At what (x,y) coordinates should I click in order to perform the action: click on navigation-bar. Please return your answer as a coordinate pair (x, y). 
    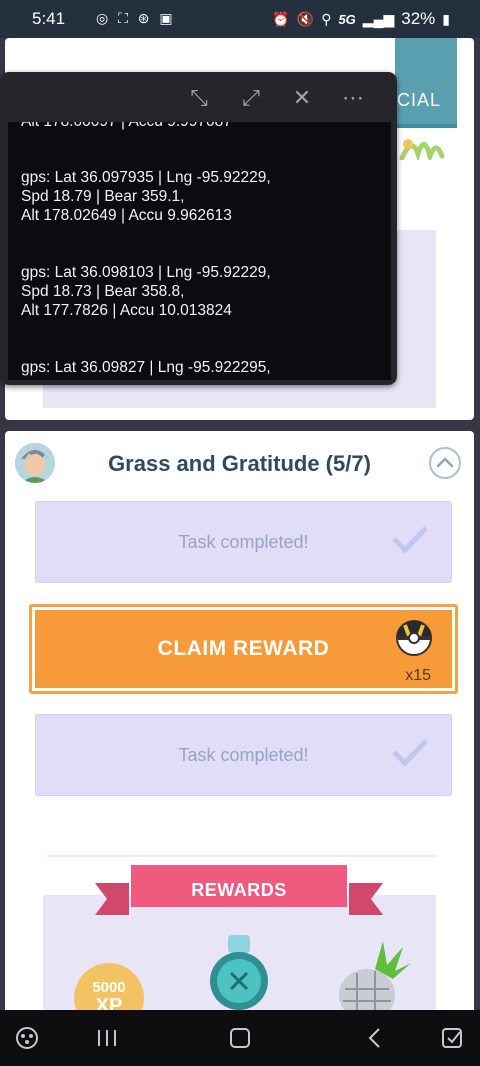
    Looking at the image, I should click on (240, 1038).